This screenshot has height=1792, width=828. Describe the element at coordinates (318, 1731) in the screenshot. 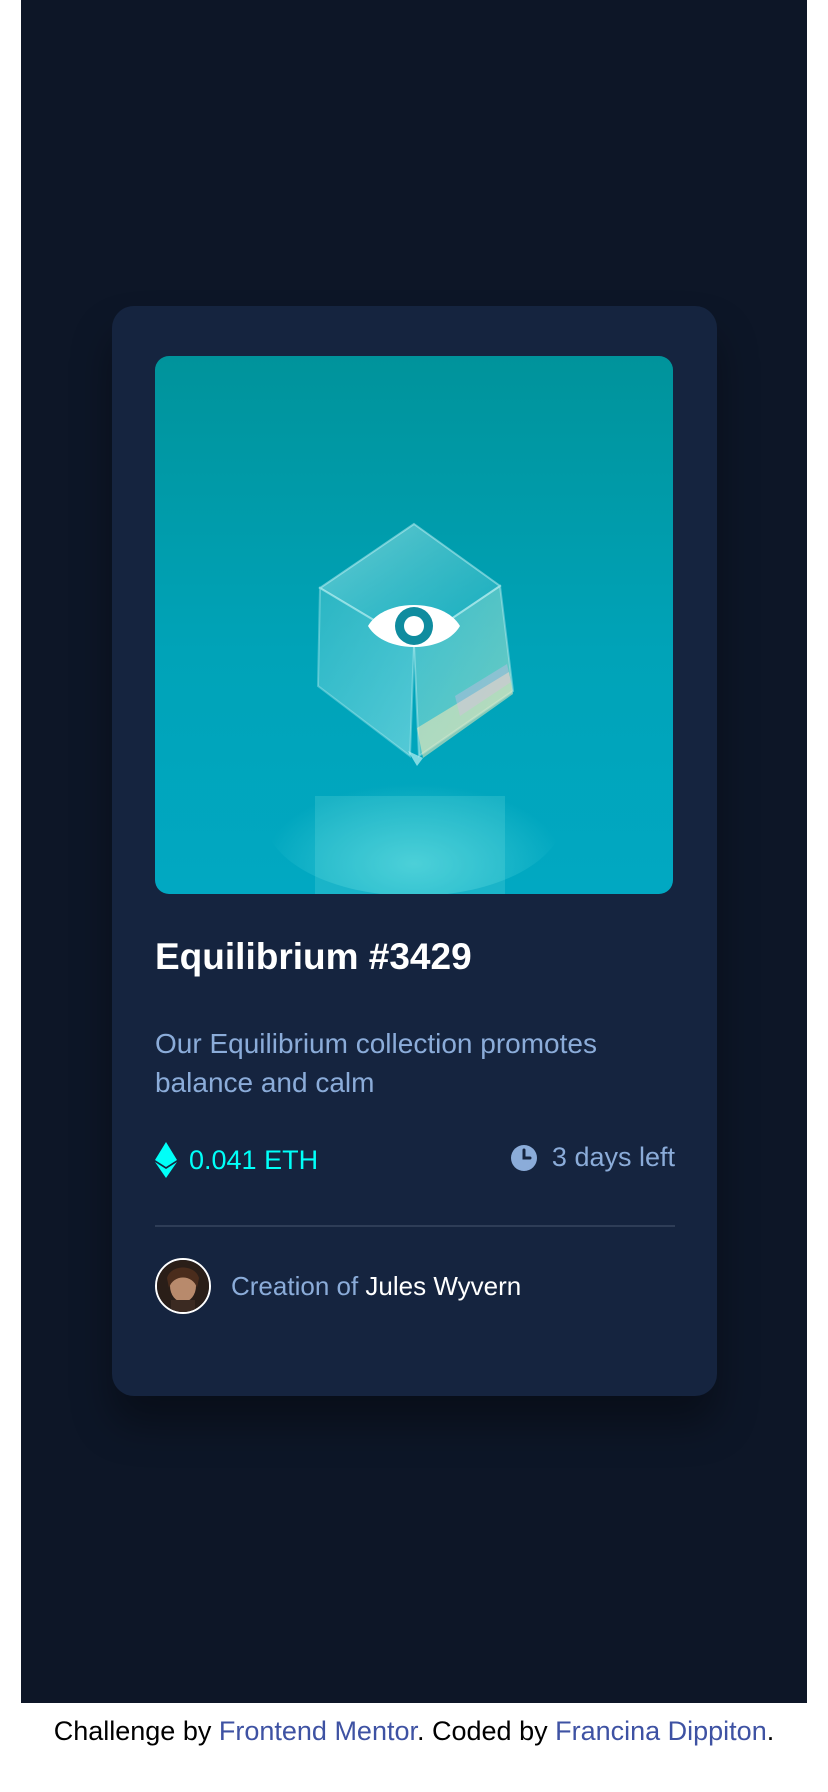

I see `frontend-mentor-link: Frontend Mentor` at that location.